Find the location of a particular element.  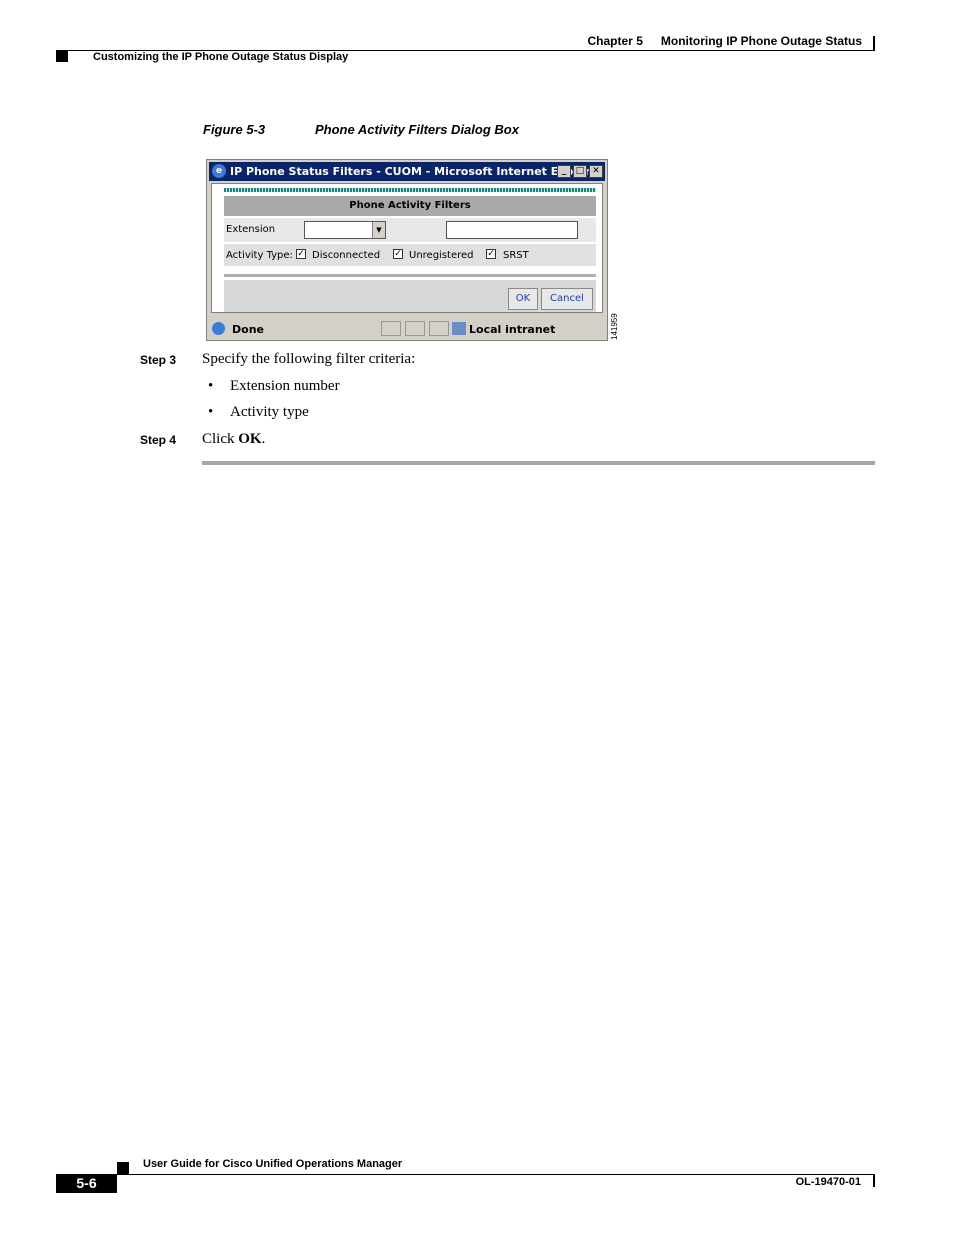

status-done: Done is located at coordinates (248, 329).